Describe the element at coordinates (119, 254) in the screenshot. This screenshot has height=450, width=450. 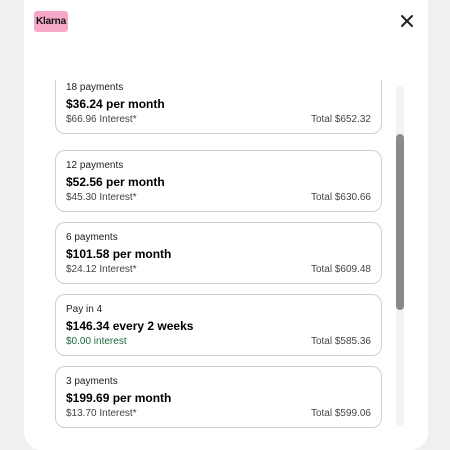
I see `plan-price: $101.58 per month` at that location.